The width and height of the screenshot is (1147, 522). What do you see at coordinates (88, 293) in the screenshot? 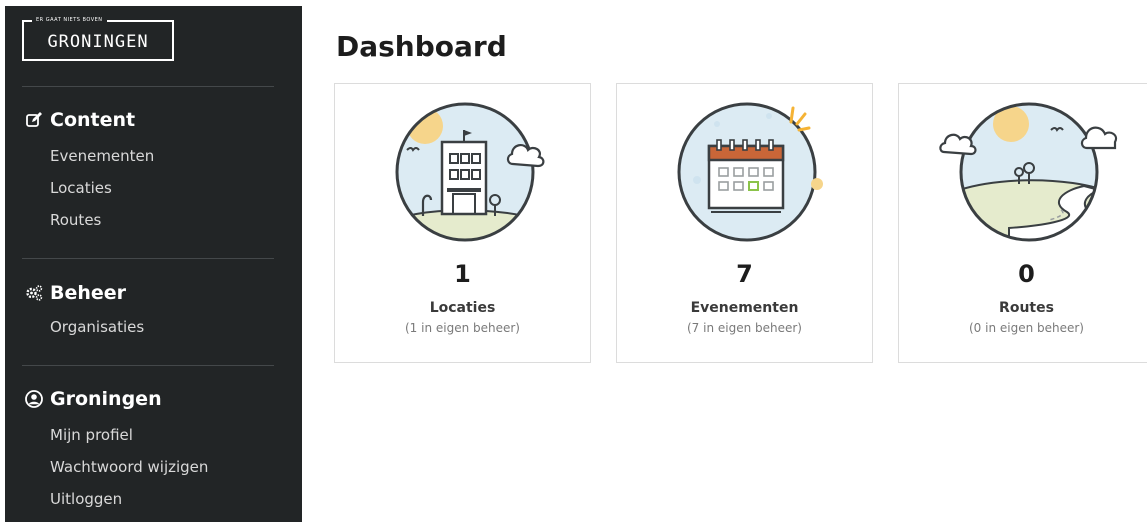
I see `section-title-beheer-label: Beheer` at bounding box center [88, 293].